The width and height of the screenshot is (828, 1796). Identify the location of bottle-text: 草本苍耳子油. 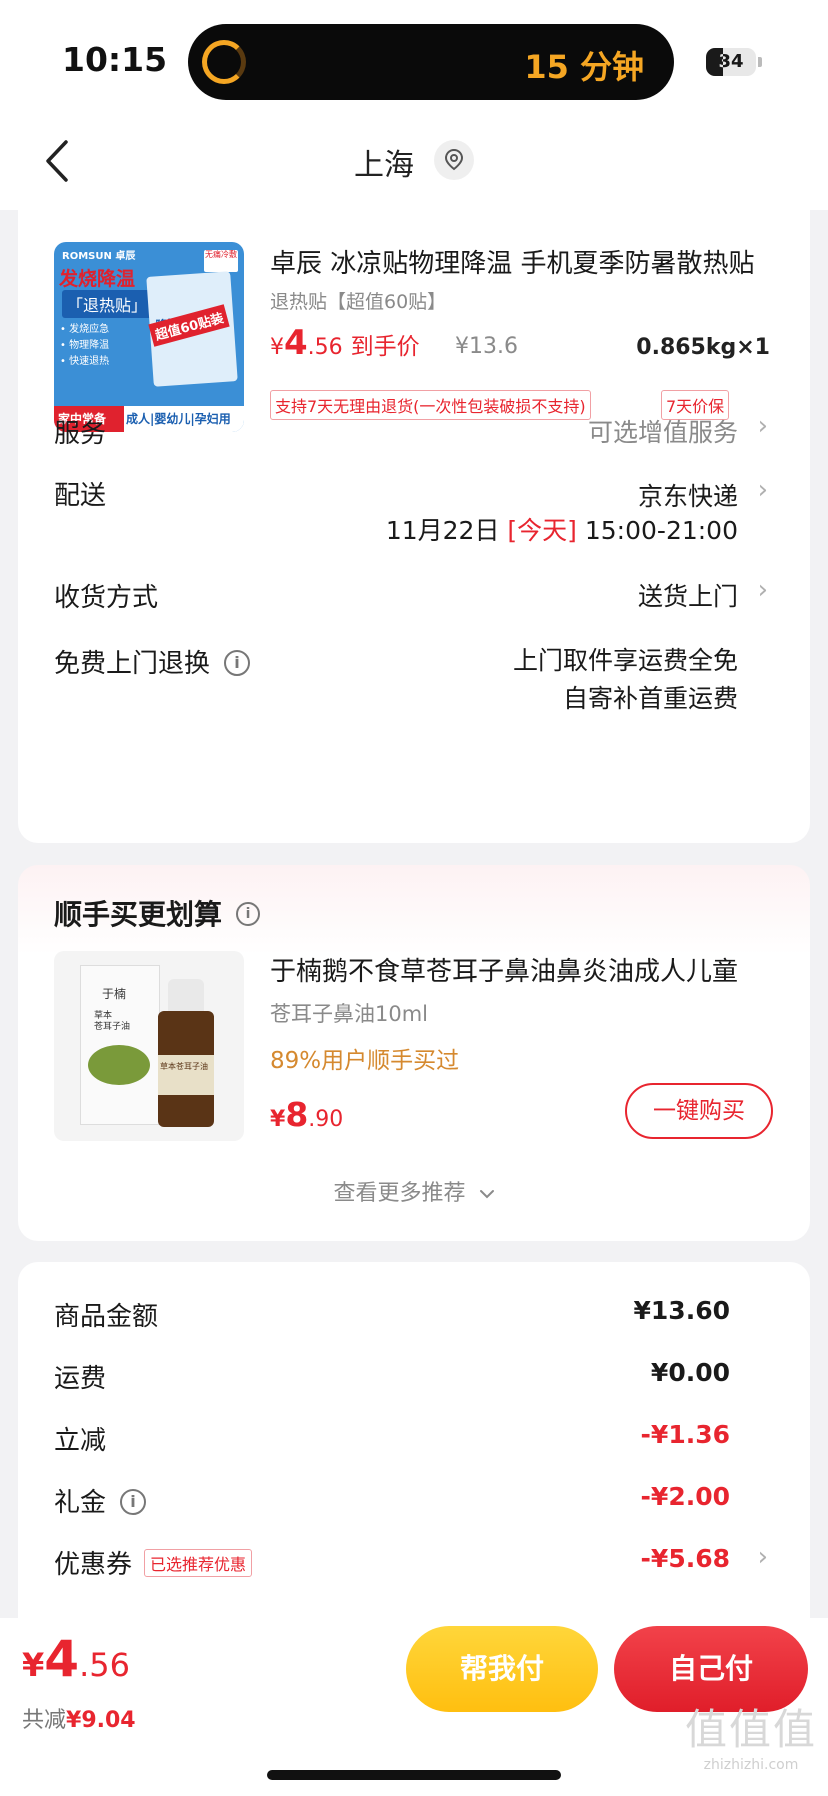
(184, 1066).